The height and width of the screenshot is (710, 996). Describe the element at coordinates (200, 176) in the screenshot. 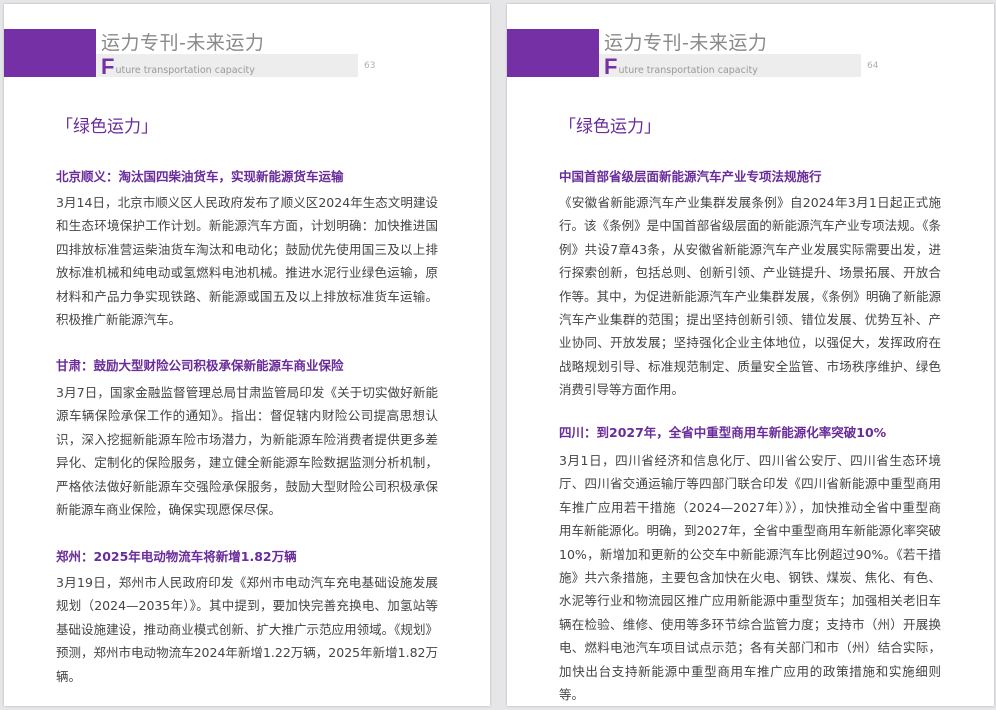

I see `article-heading: 北京顺义：淘汰国四柴油货车，实现新能源货车运输` at that location.